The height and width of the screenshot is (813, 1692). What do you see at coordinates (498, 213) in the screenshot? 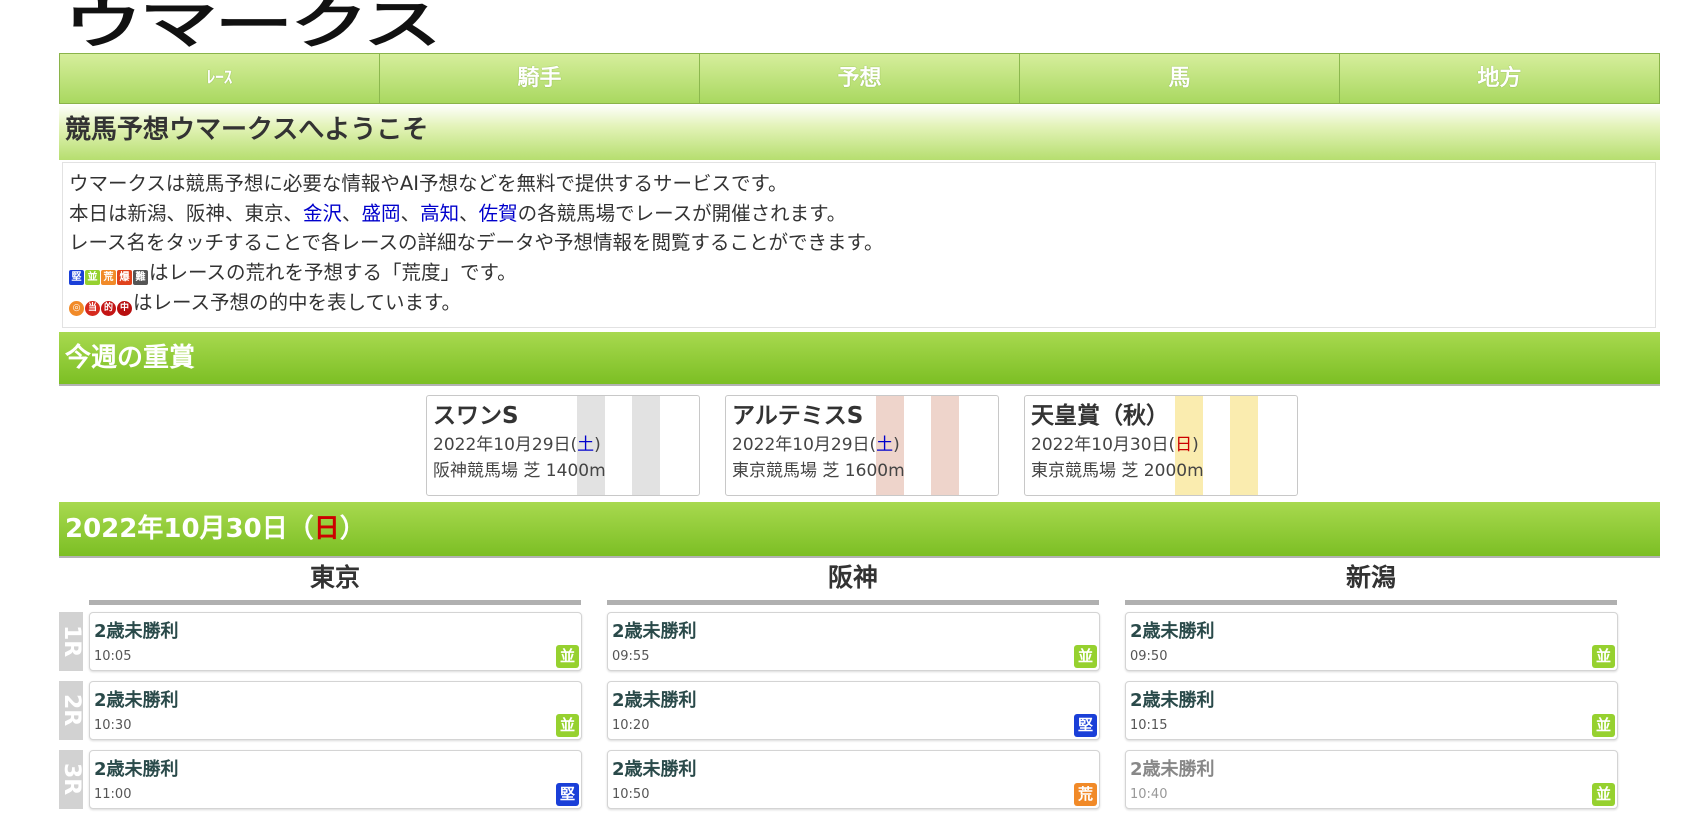
I see `venue-link-saga: 佐賀` at bounding box center [498, 213].